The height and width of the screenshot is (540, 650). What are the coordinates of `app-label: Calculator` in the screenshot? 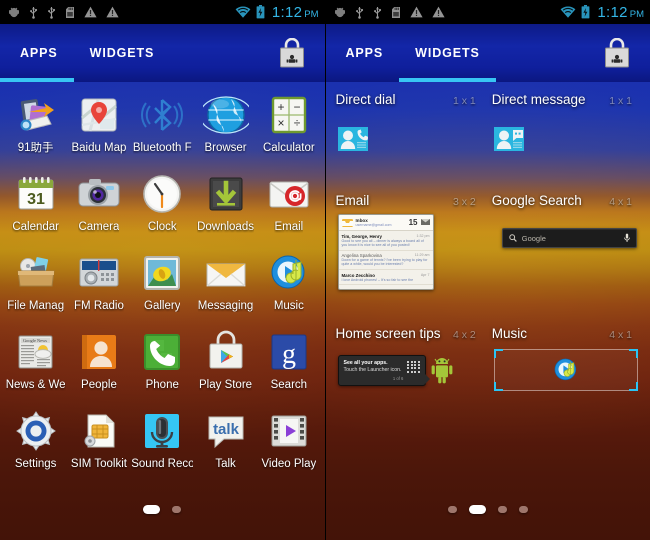 It's located at (288, 148).